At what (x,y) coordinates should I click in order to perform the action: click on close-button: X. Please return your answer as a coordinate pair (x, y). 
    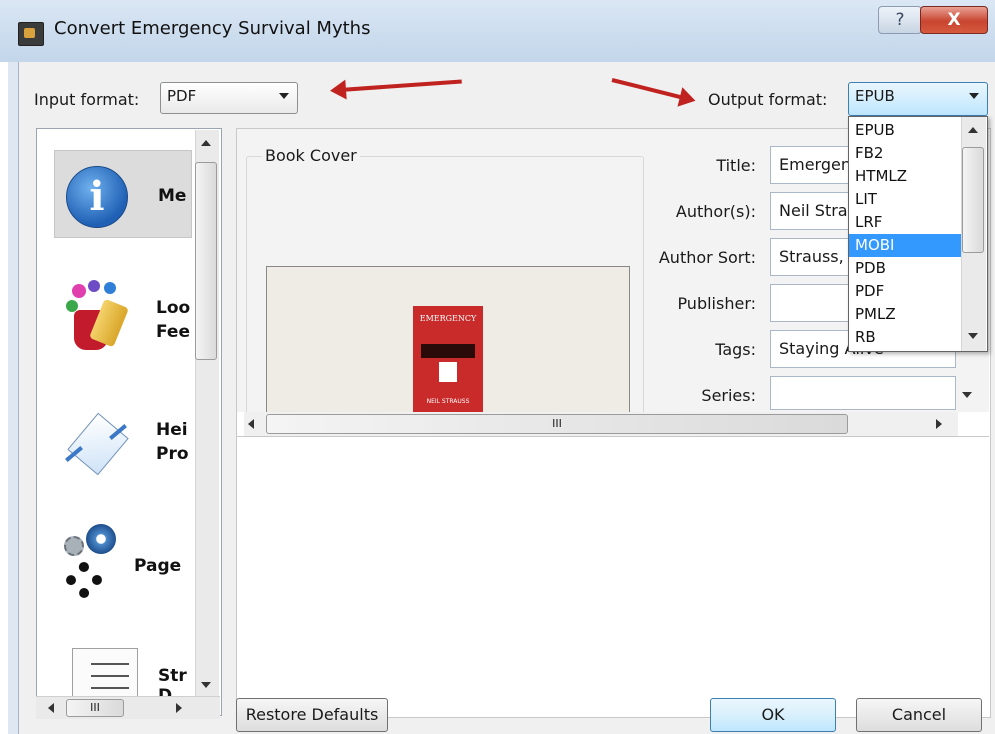
    Looking at the image, I should click on (954, 20).